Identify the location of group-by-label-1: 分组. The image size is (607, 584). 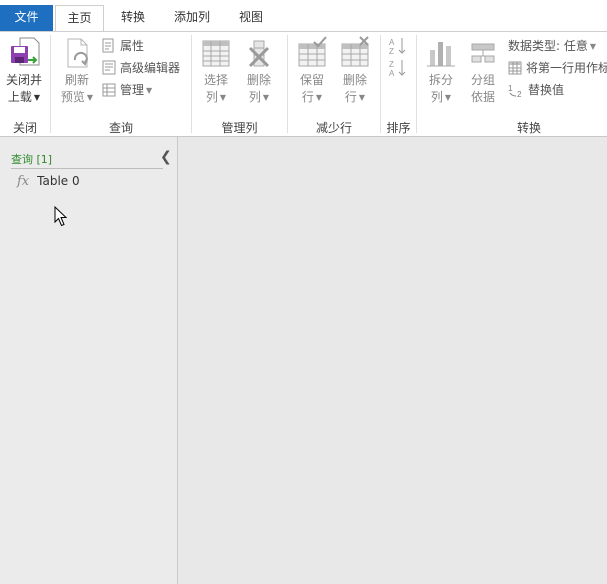
(482, 80).